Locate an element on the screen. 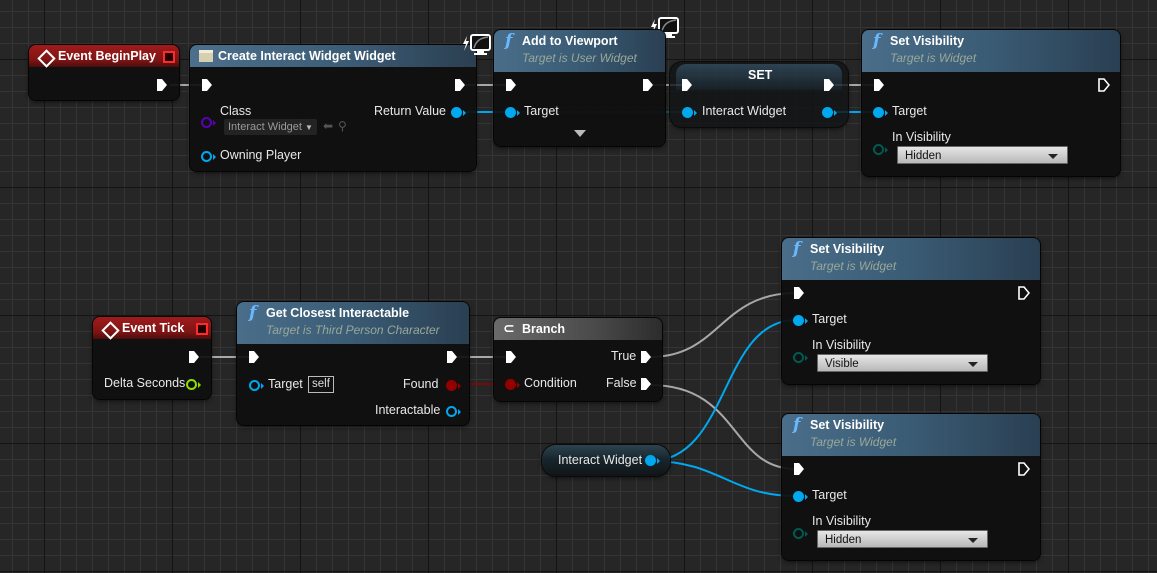 Image resolution: width=1157 pixels, height=573 pixels. return-value-pin is located at coordinates (458, 112).